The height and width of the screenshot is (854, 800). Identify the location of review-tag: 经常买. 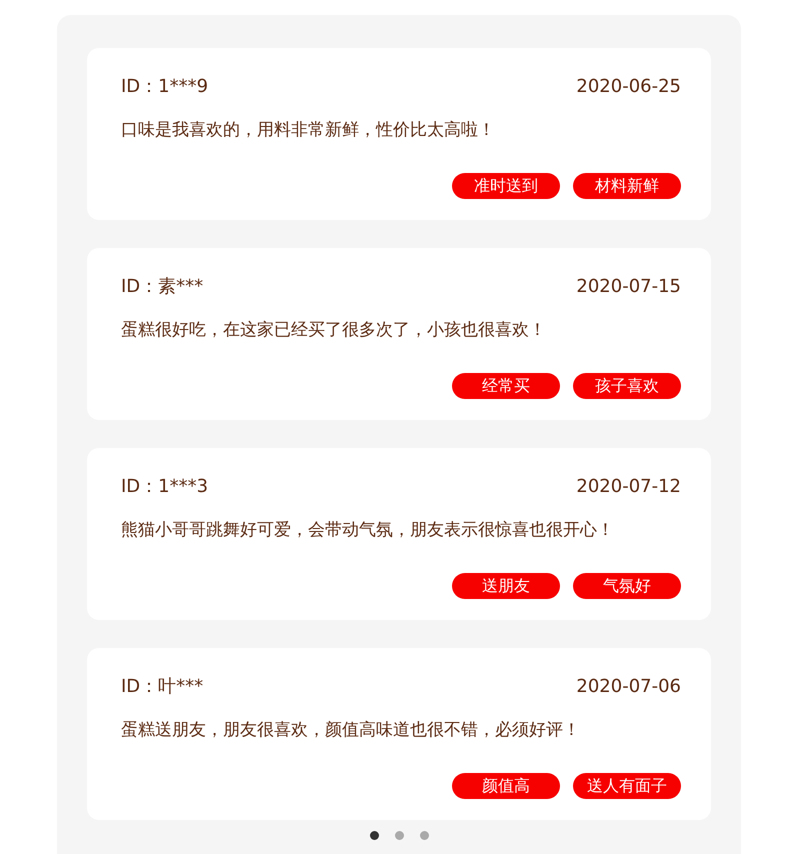
(506, 386).